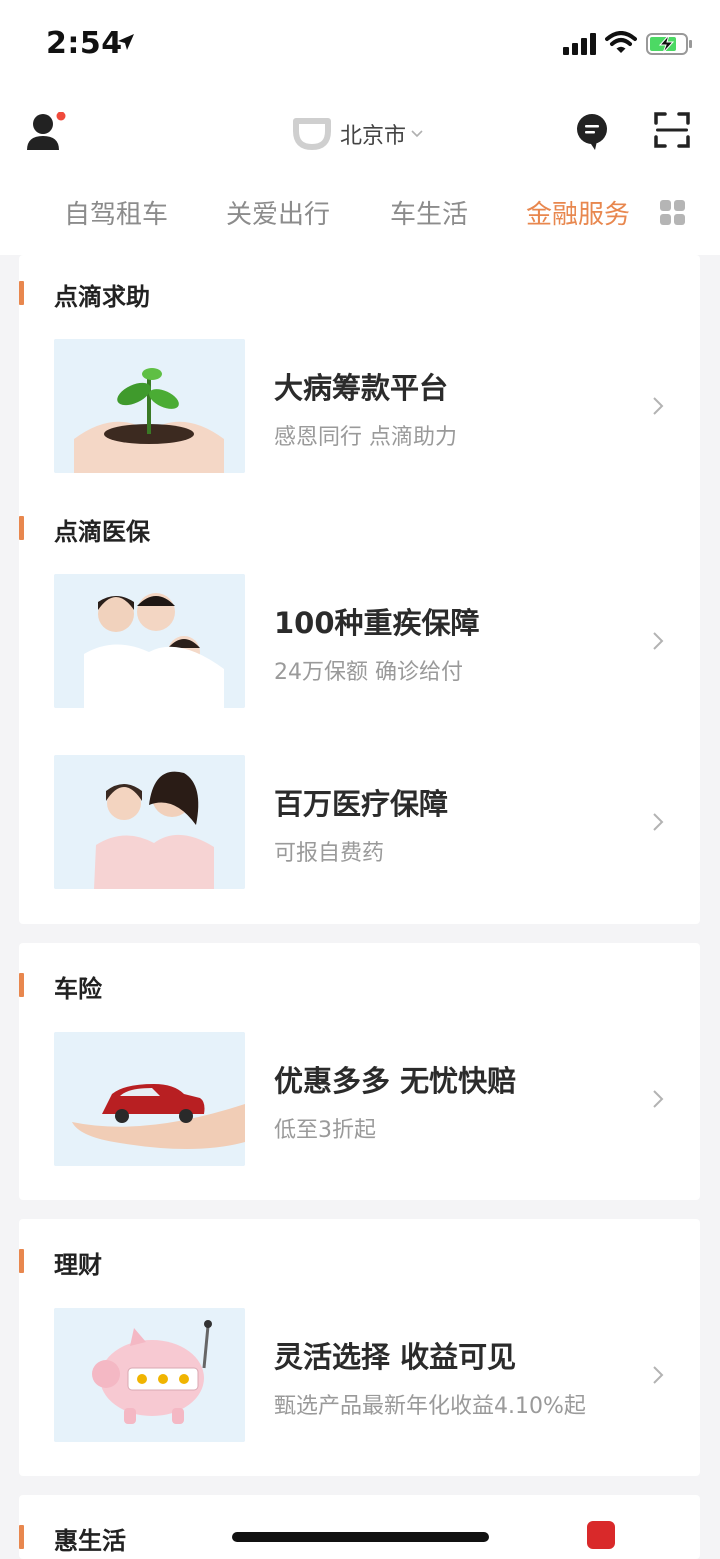 Image resolution: width=720 pixels, height=1559 pixels. Describe the element at coordinates (578, 212) in the screenshot. I see `tab-financial-services: 金融服务` at that location.